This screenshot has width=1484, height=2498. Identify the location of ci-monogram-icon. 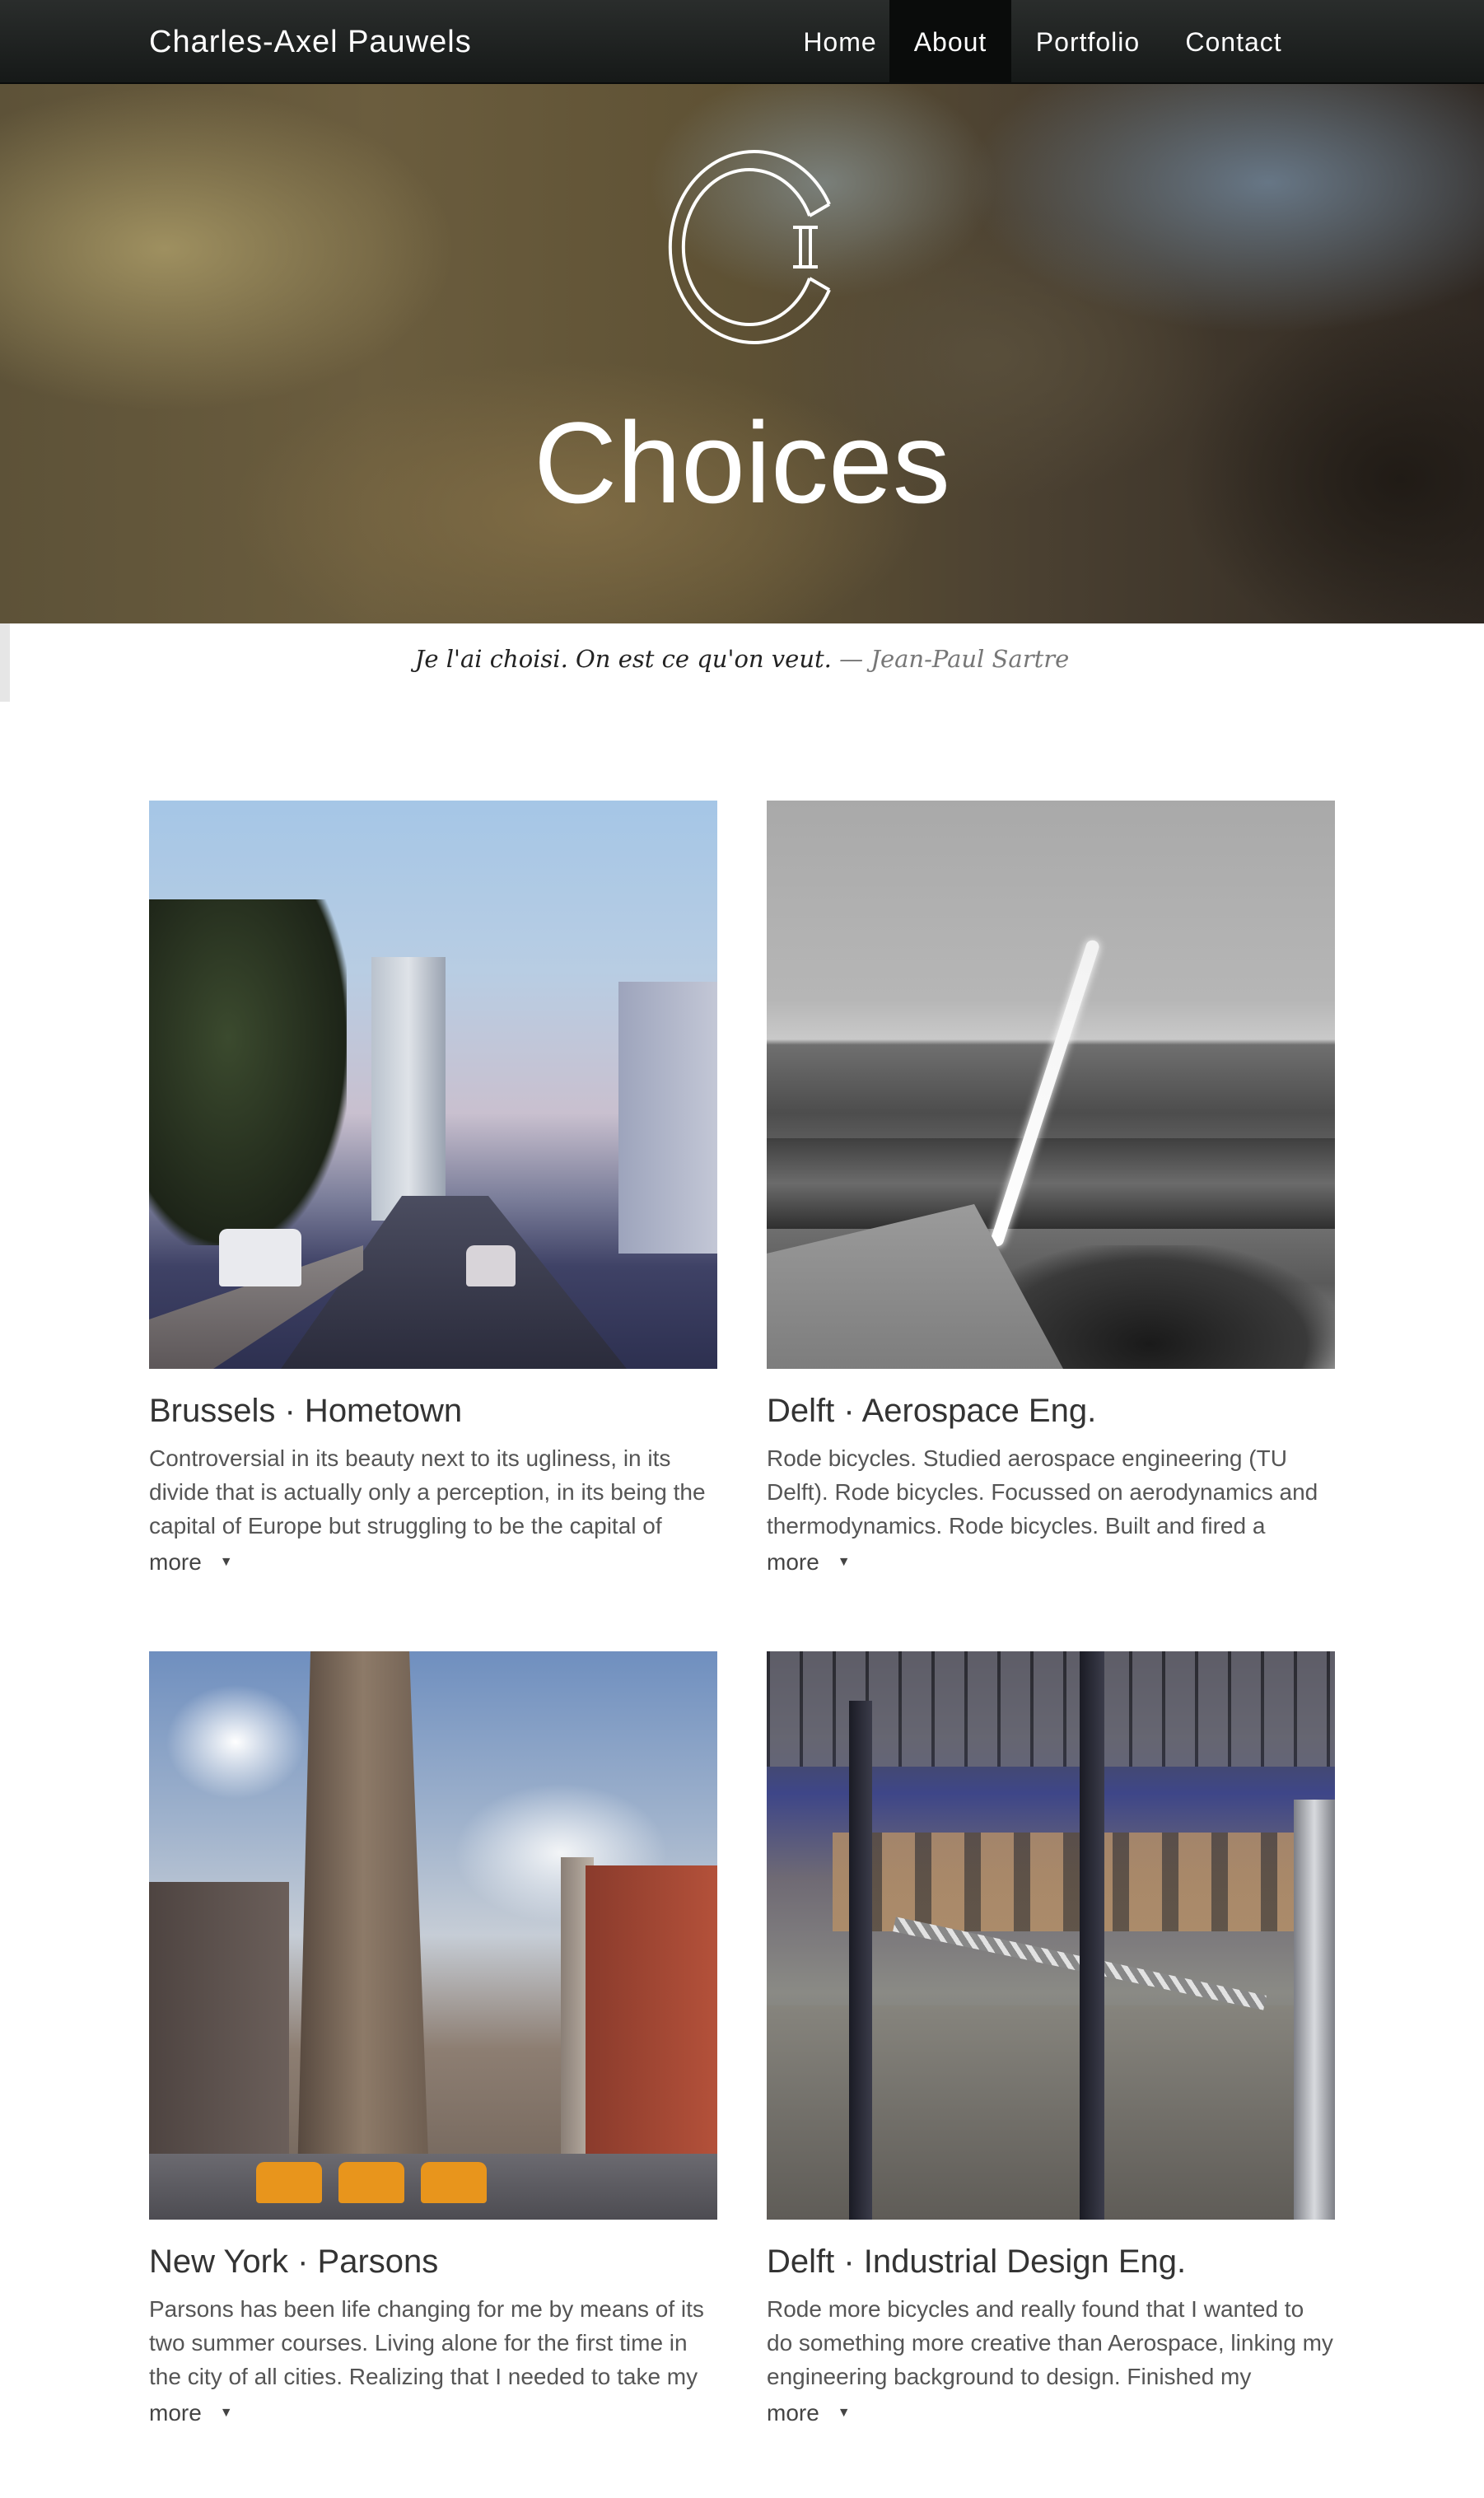
(749, 247).